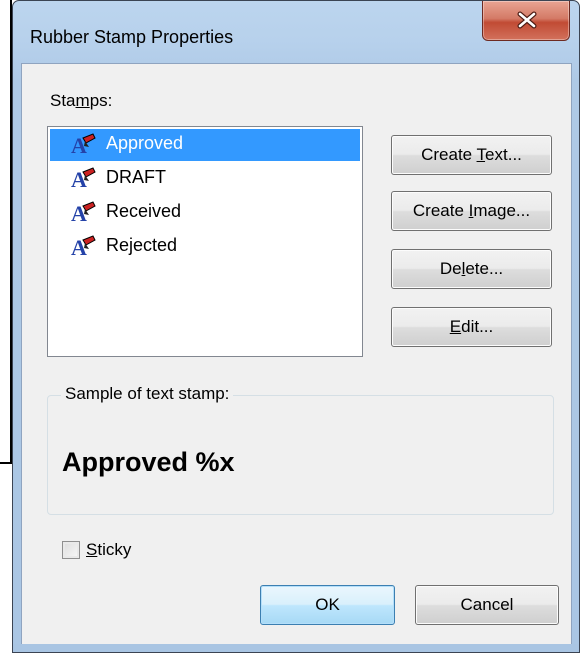  I want to click on cancel-button: Cancel, so click(487, 605).